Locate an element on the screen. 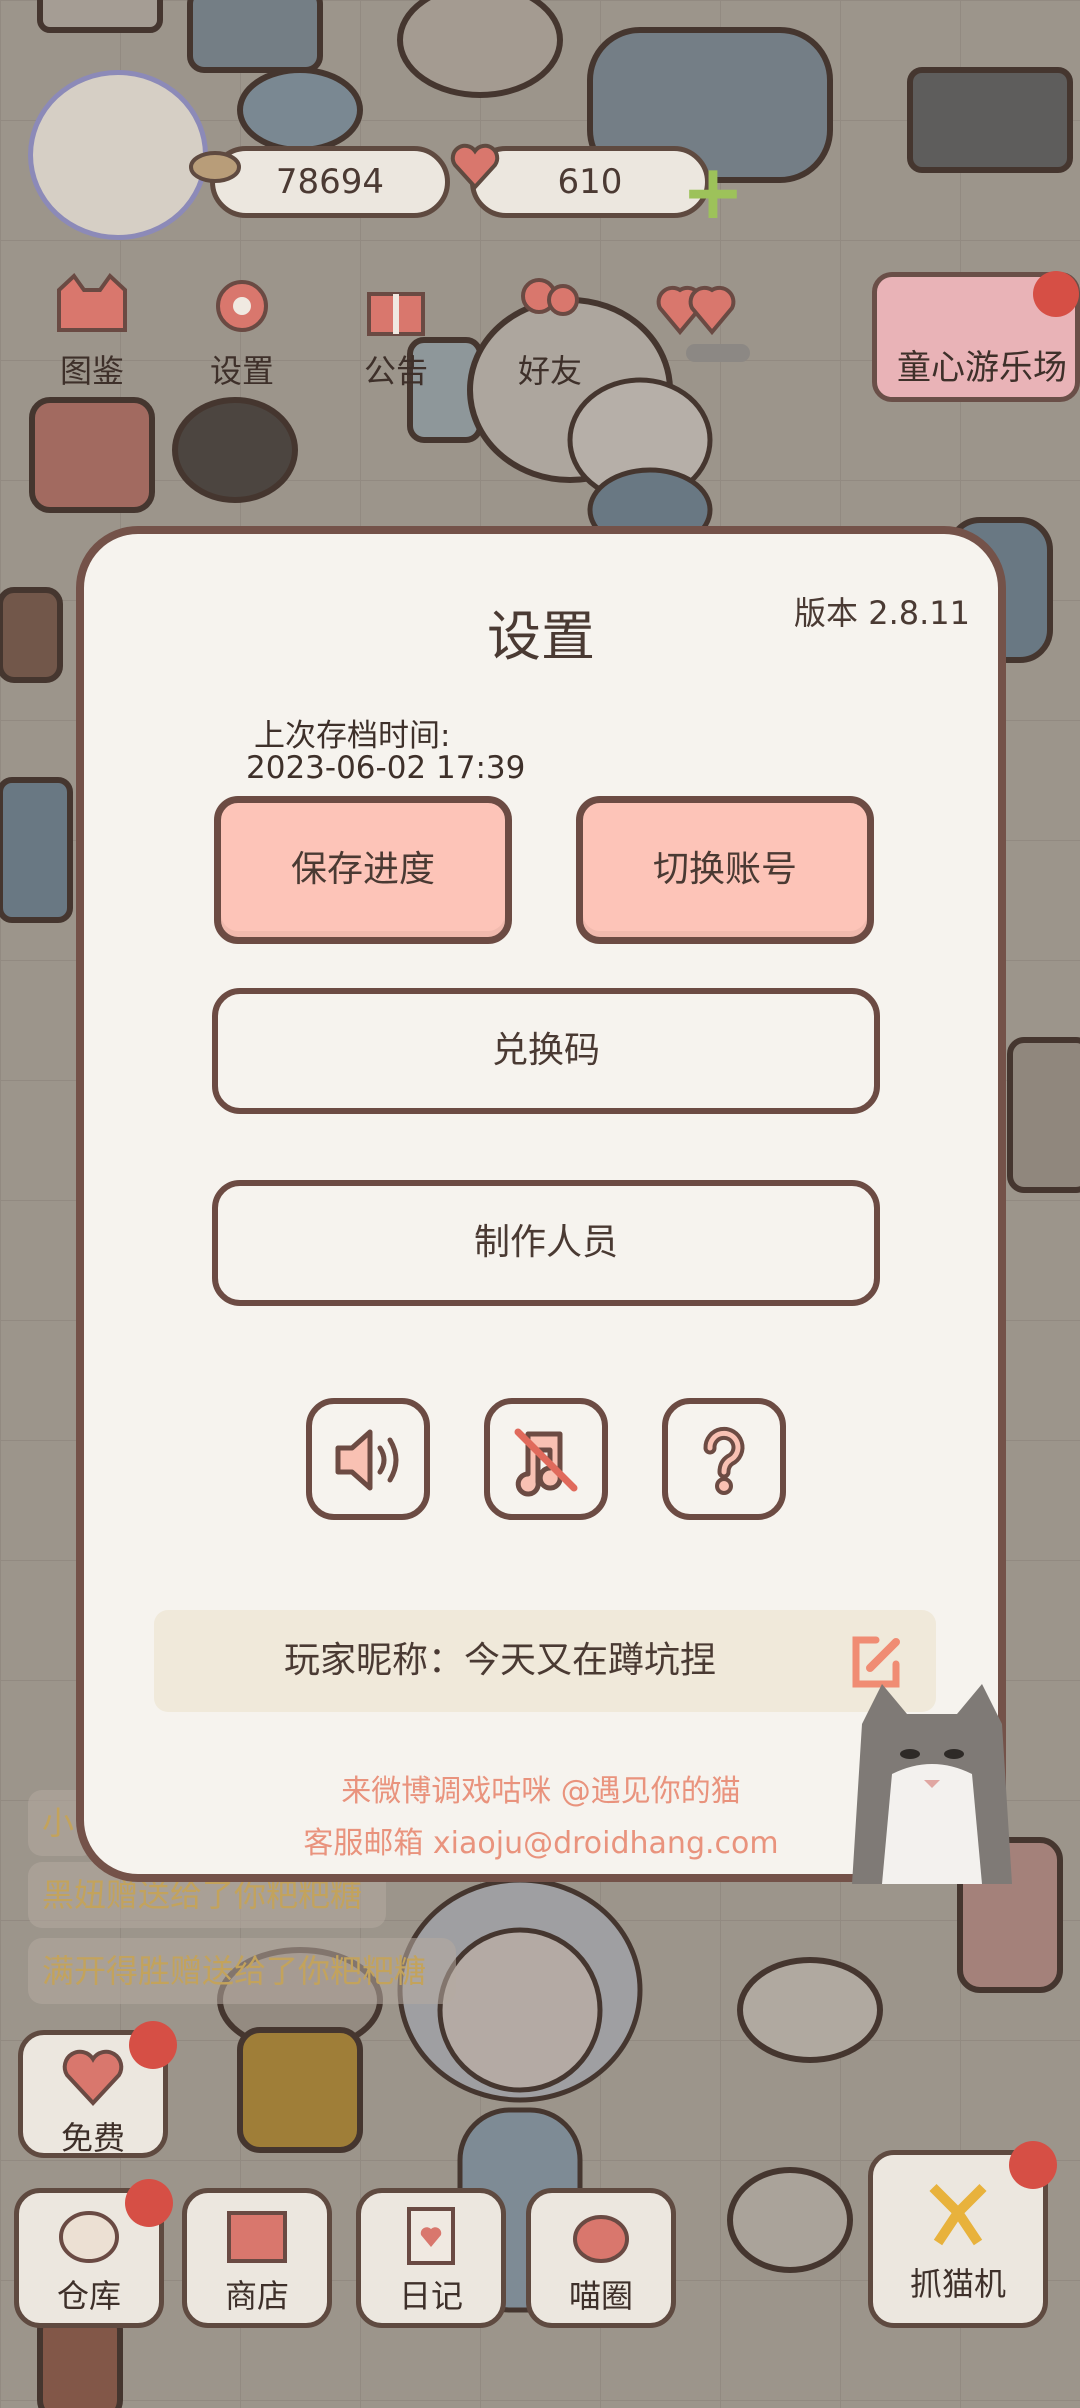 This screenshot has width=1080, height=2408. nickname-bar: 玩家昵称：今天又在蹲坑捏 is located at coordinates (545, 1661).